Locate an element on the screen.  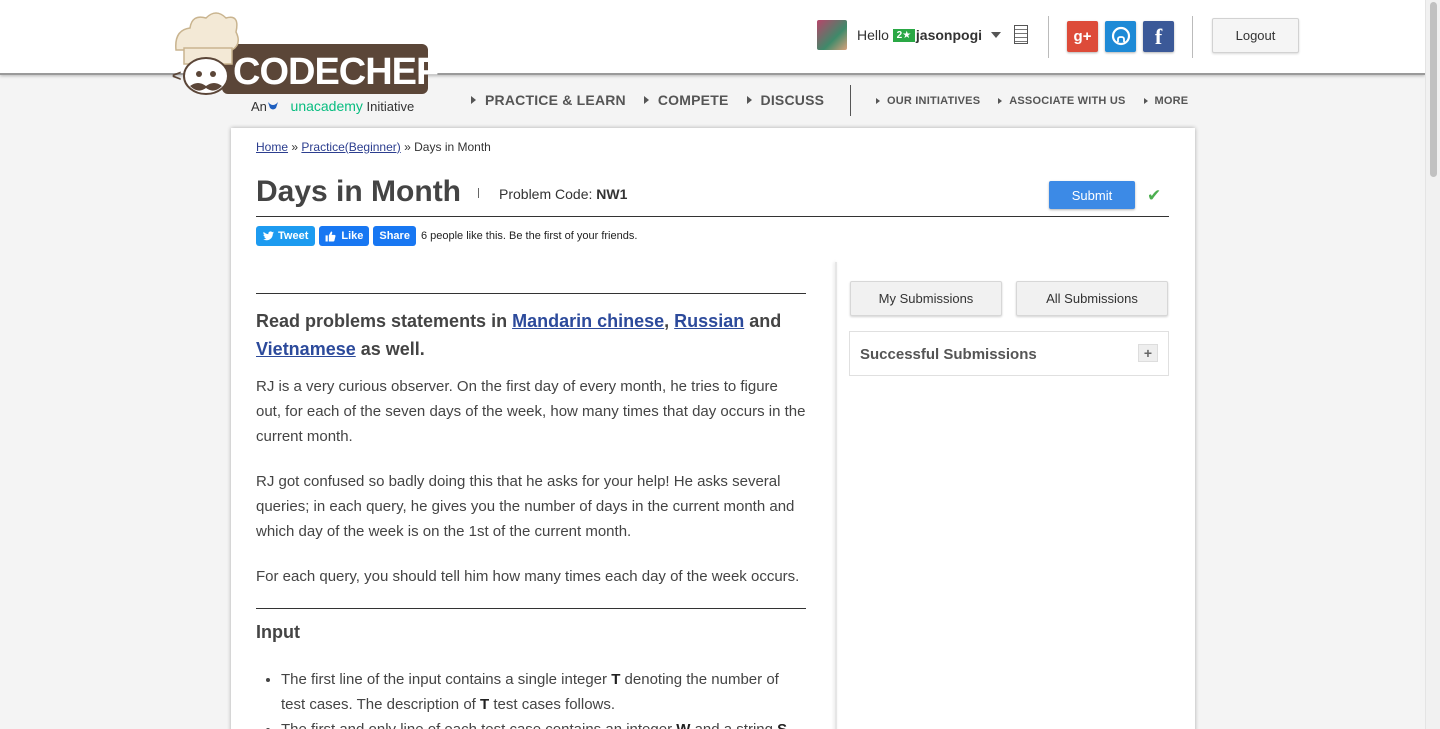
vietnamese-link: Vietnamese is located at coordinates (306, 349).